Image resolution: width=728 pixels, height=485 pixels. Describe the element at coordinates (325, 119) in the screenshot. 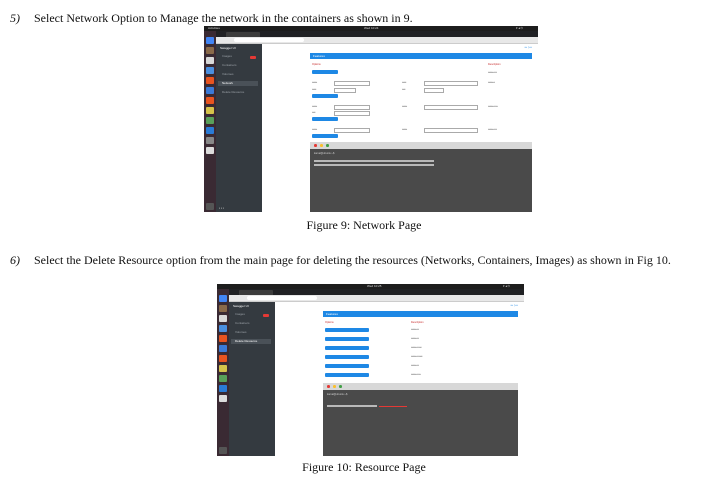

I see `connect-network-button` at that location.